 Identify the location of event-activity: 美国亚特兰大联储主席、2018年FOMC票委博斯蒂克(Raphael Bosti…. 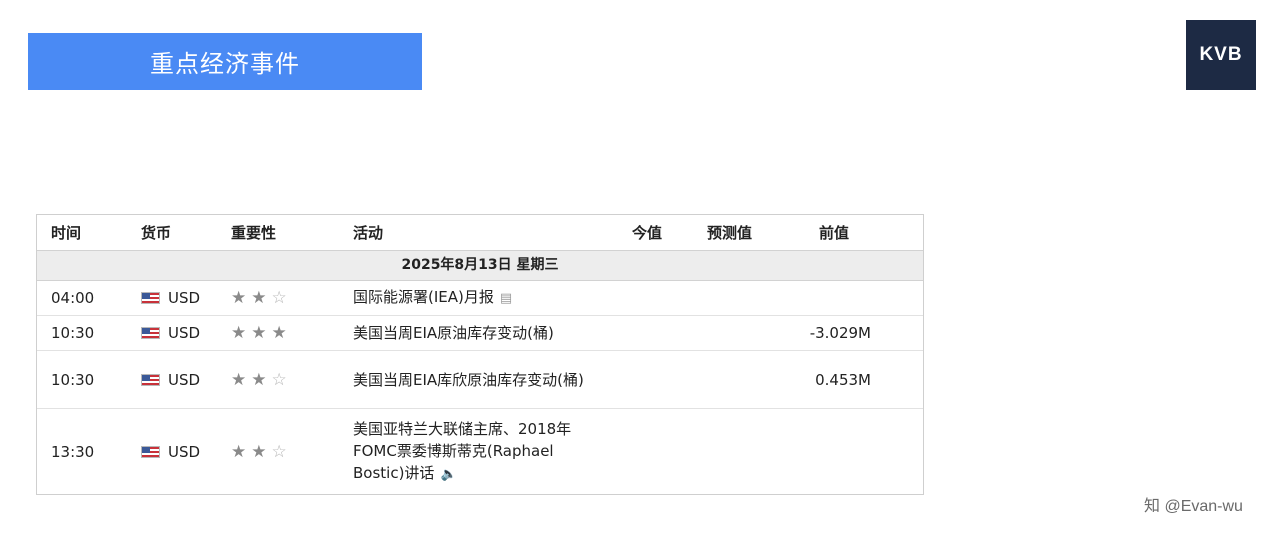
(473, 452).